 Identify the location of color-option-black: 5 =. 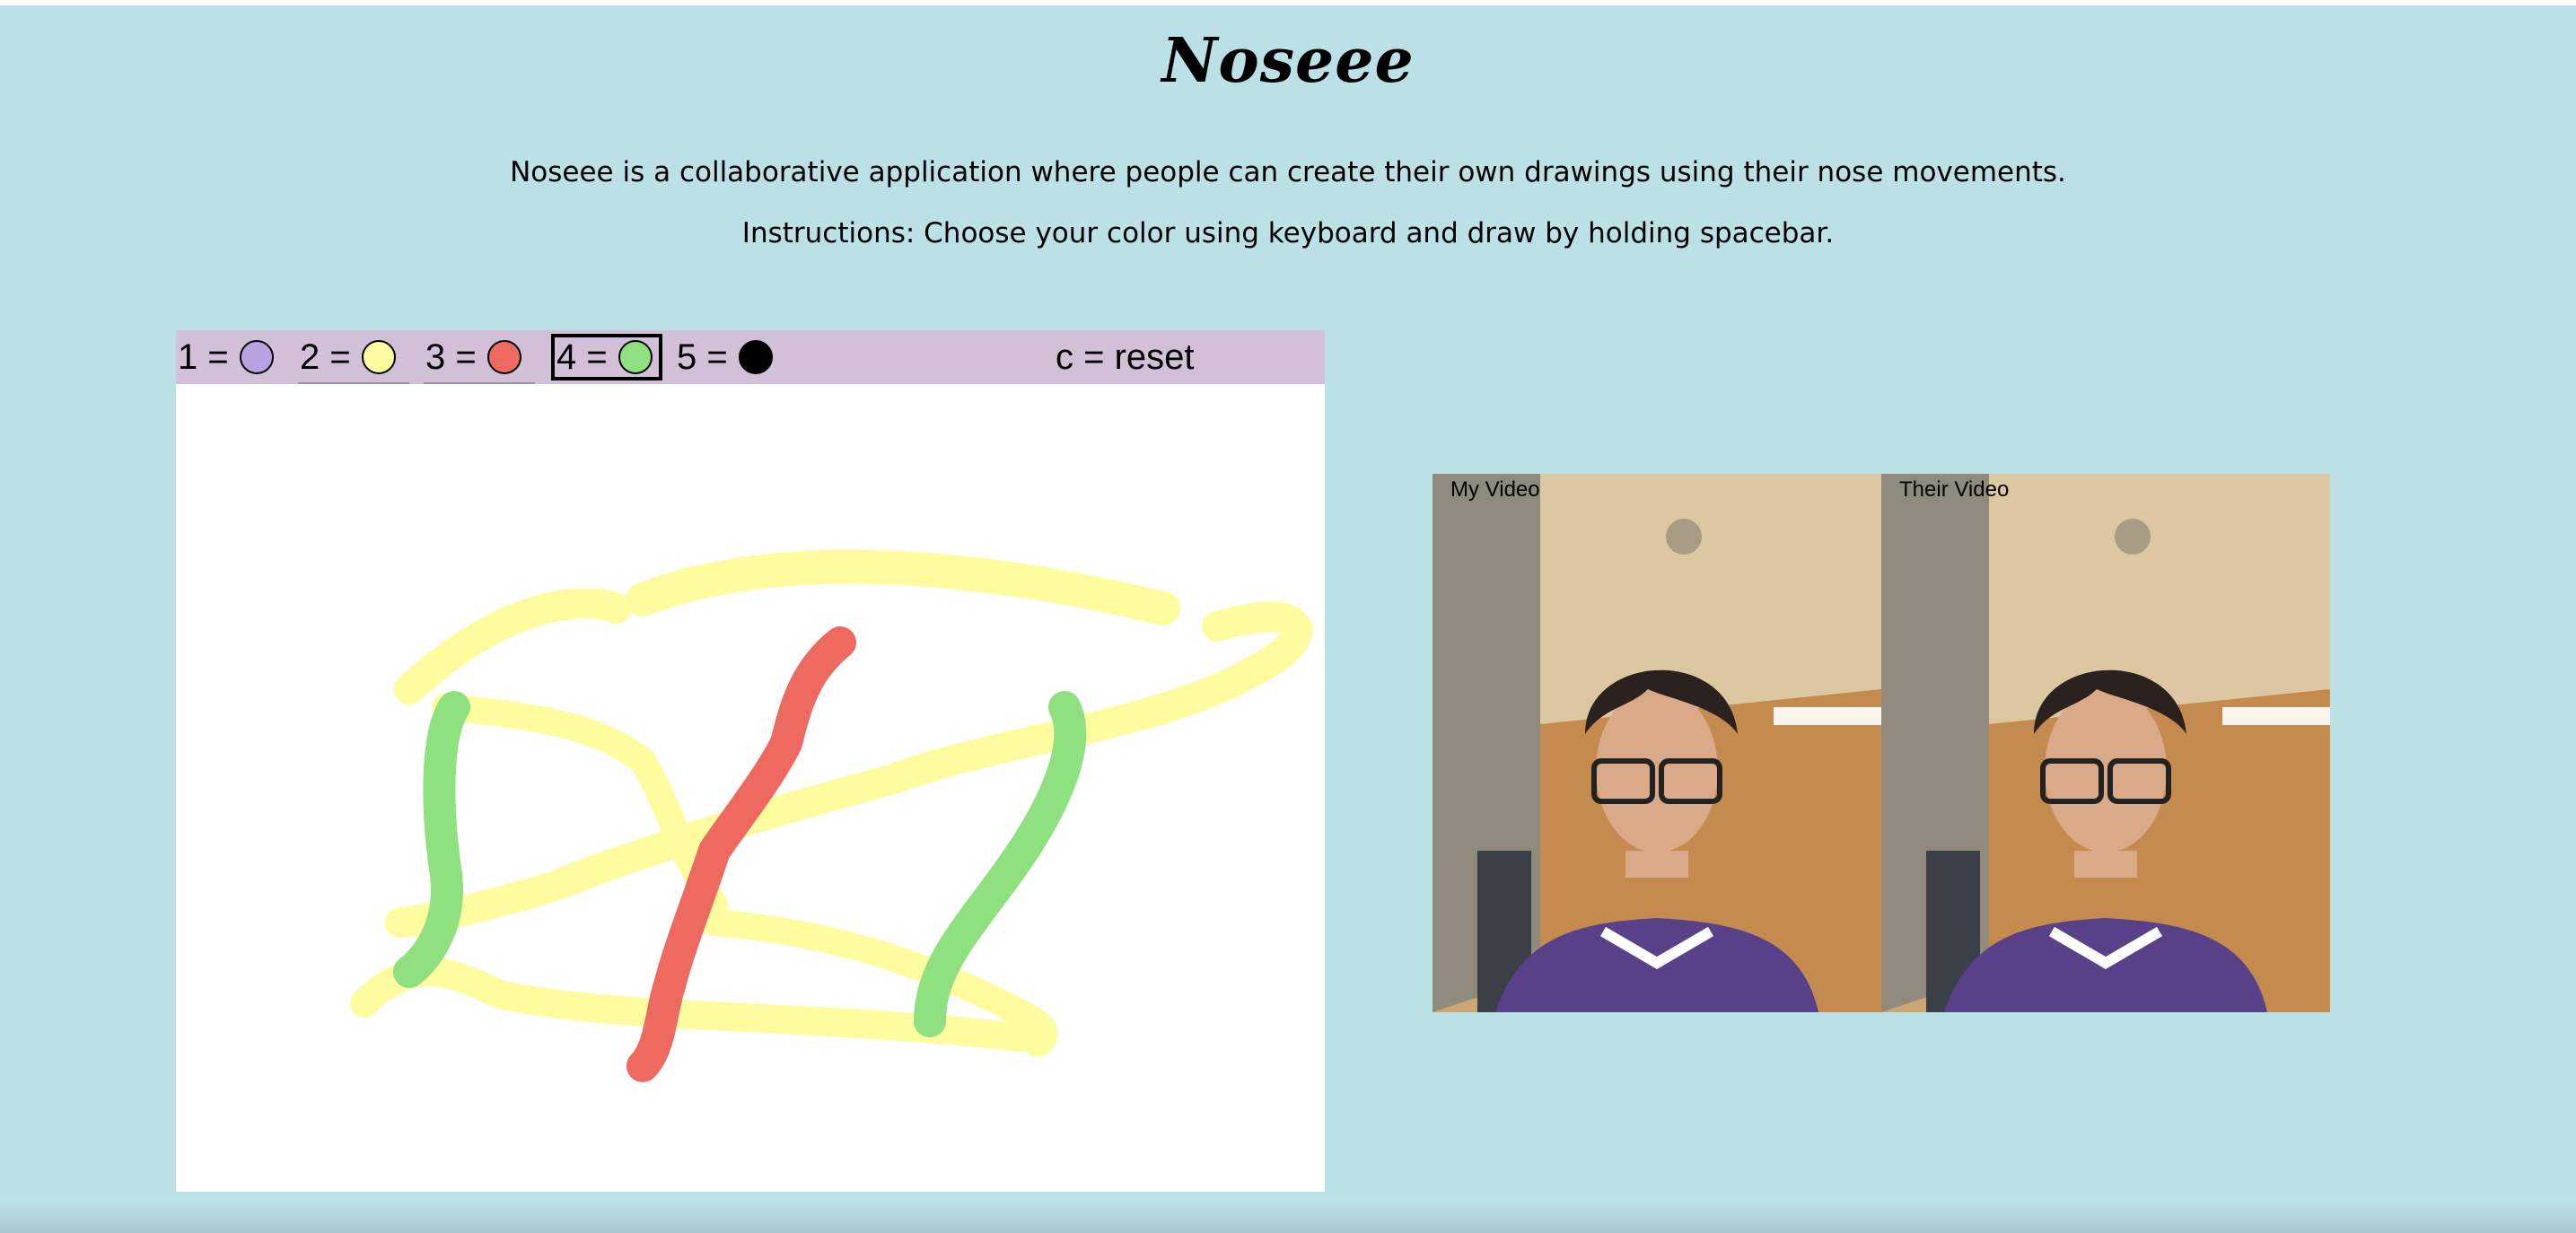
(729, 357).